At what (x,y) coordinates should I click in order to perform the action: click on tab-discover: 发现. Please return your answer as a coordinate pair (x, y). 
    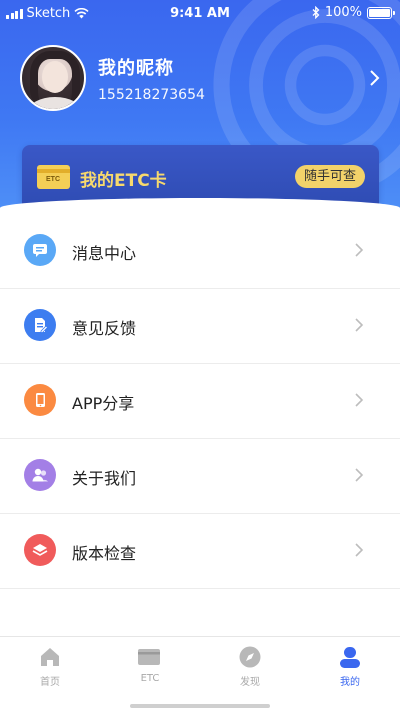
    Looking at the image, I should click on (250, 664).